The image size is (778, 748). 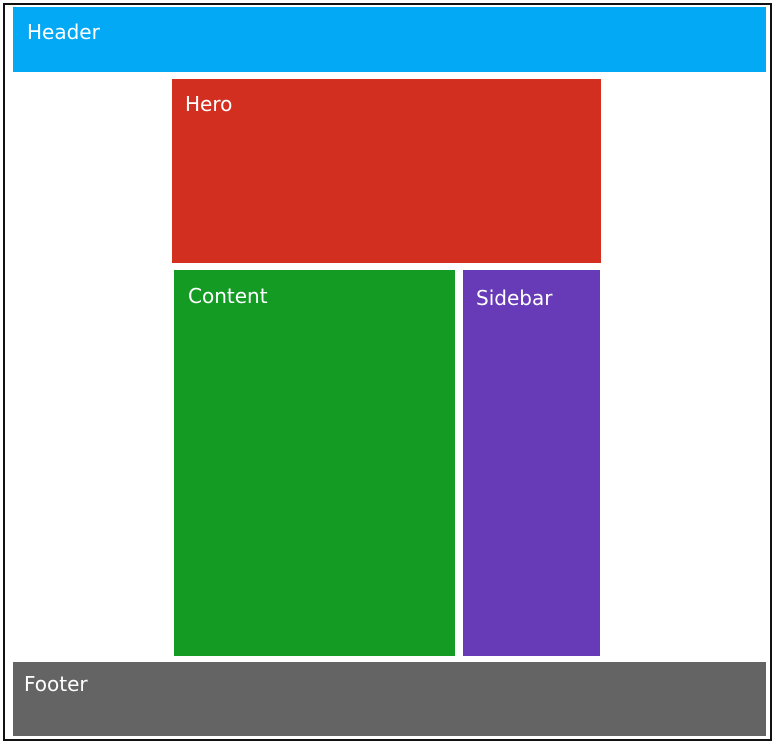 What do you see at coordinates (228, 296) in the screenshot?
I see `content-label: Content` at bounding box center [228, 296].